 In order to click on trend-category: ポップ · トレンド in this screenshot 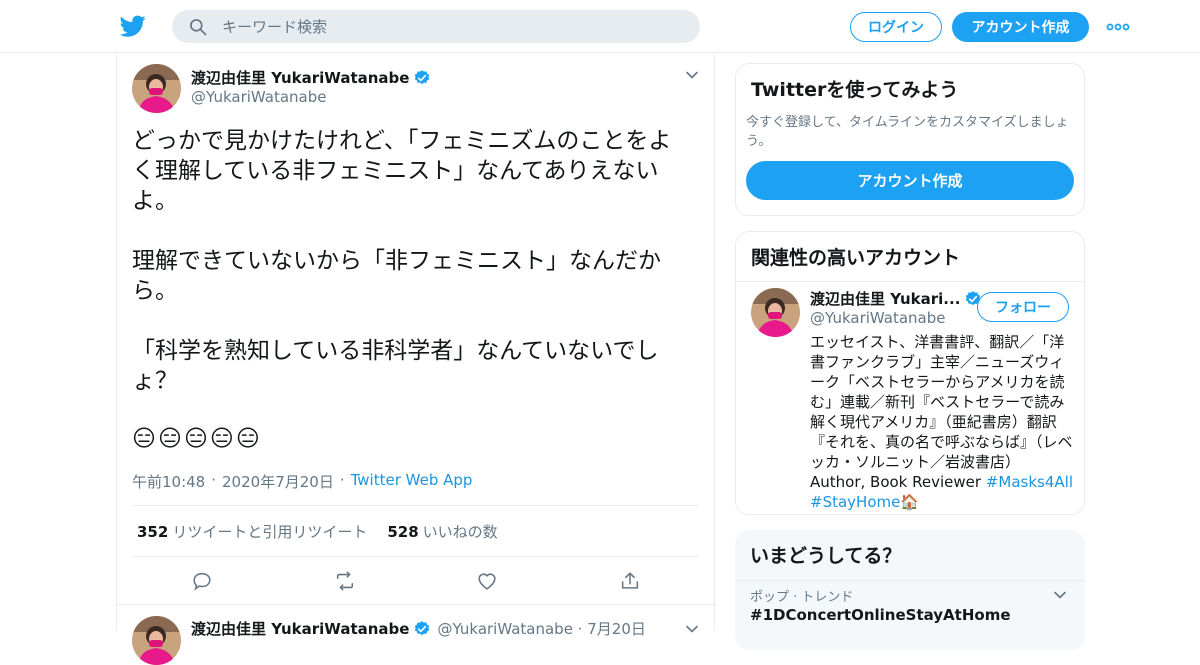, I will do `click(802, 597)`.